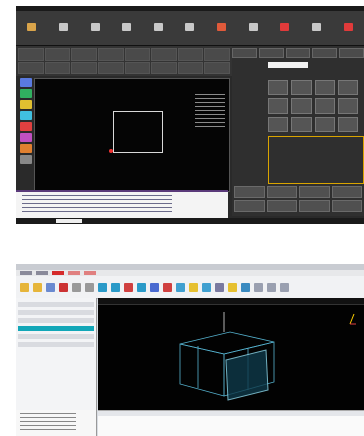 This screenshot has height=436, width=364. What do you see at coordinates (158, 28) in the screenshot?
I see `toolbar-button-layer` at bounding box center [158, 28].